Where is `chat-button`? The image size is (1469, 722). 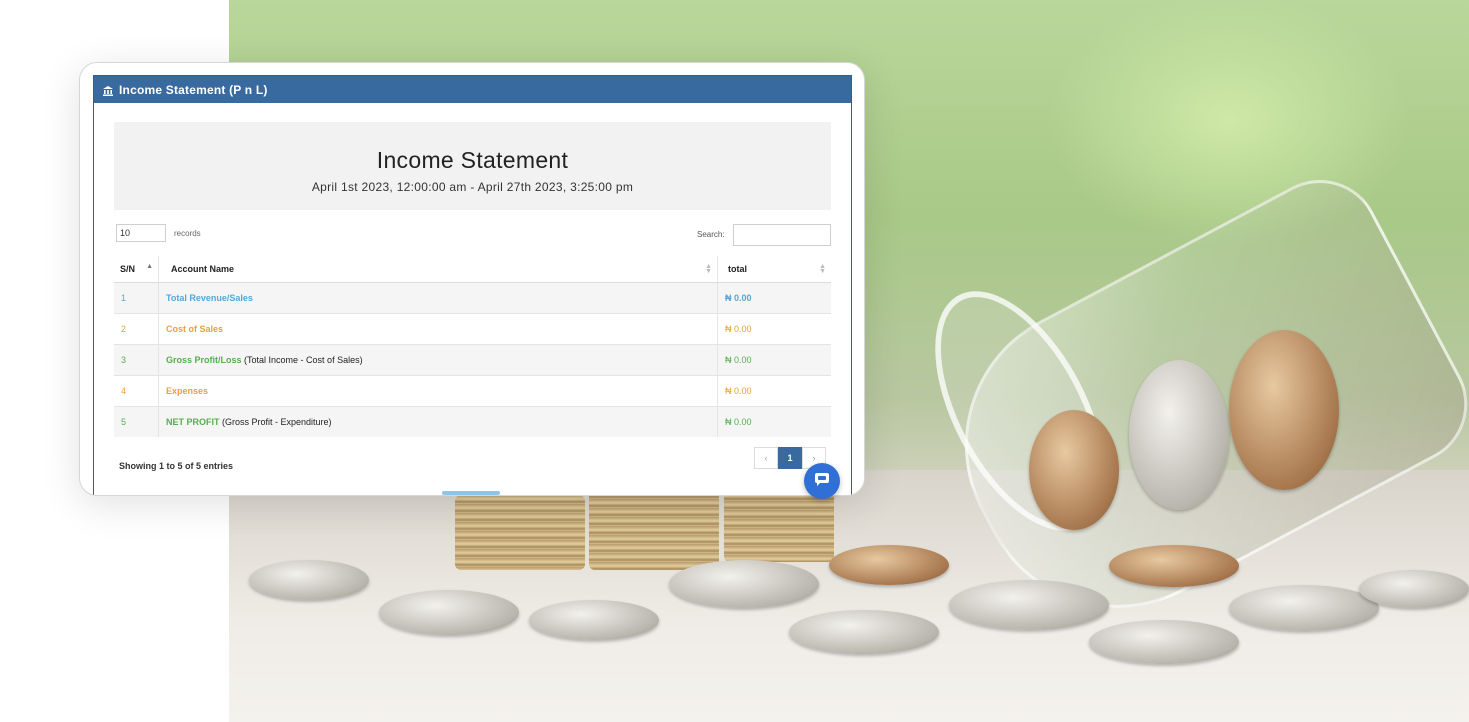
chat-button is located at coordinates (822, 481).